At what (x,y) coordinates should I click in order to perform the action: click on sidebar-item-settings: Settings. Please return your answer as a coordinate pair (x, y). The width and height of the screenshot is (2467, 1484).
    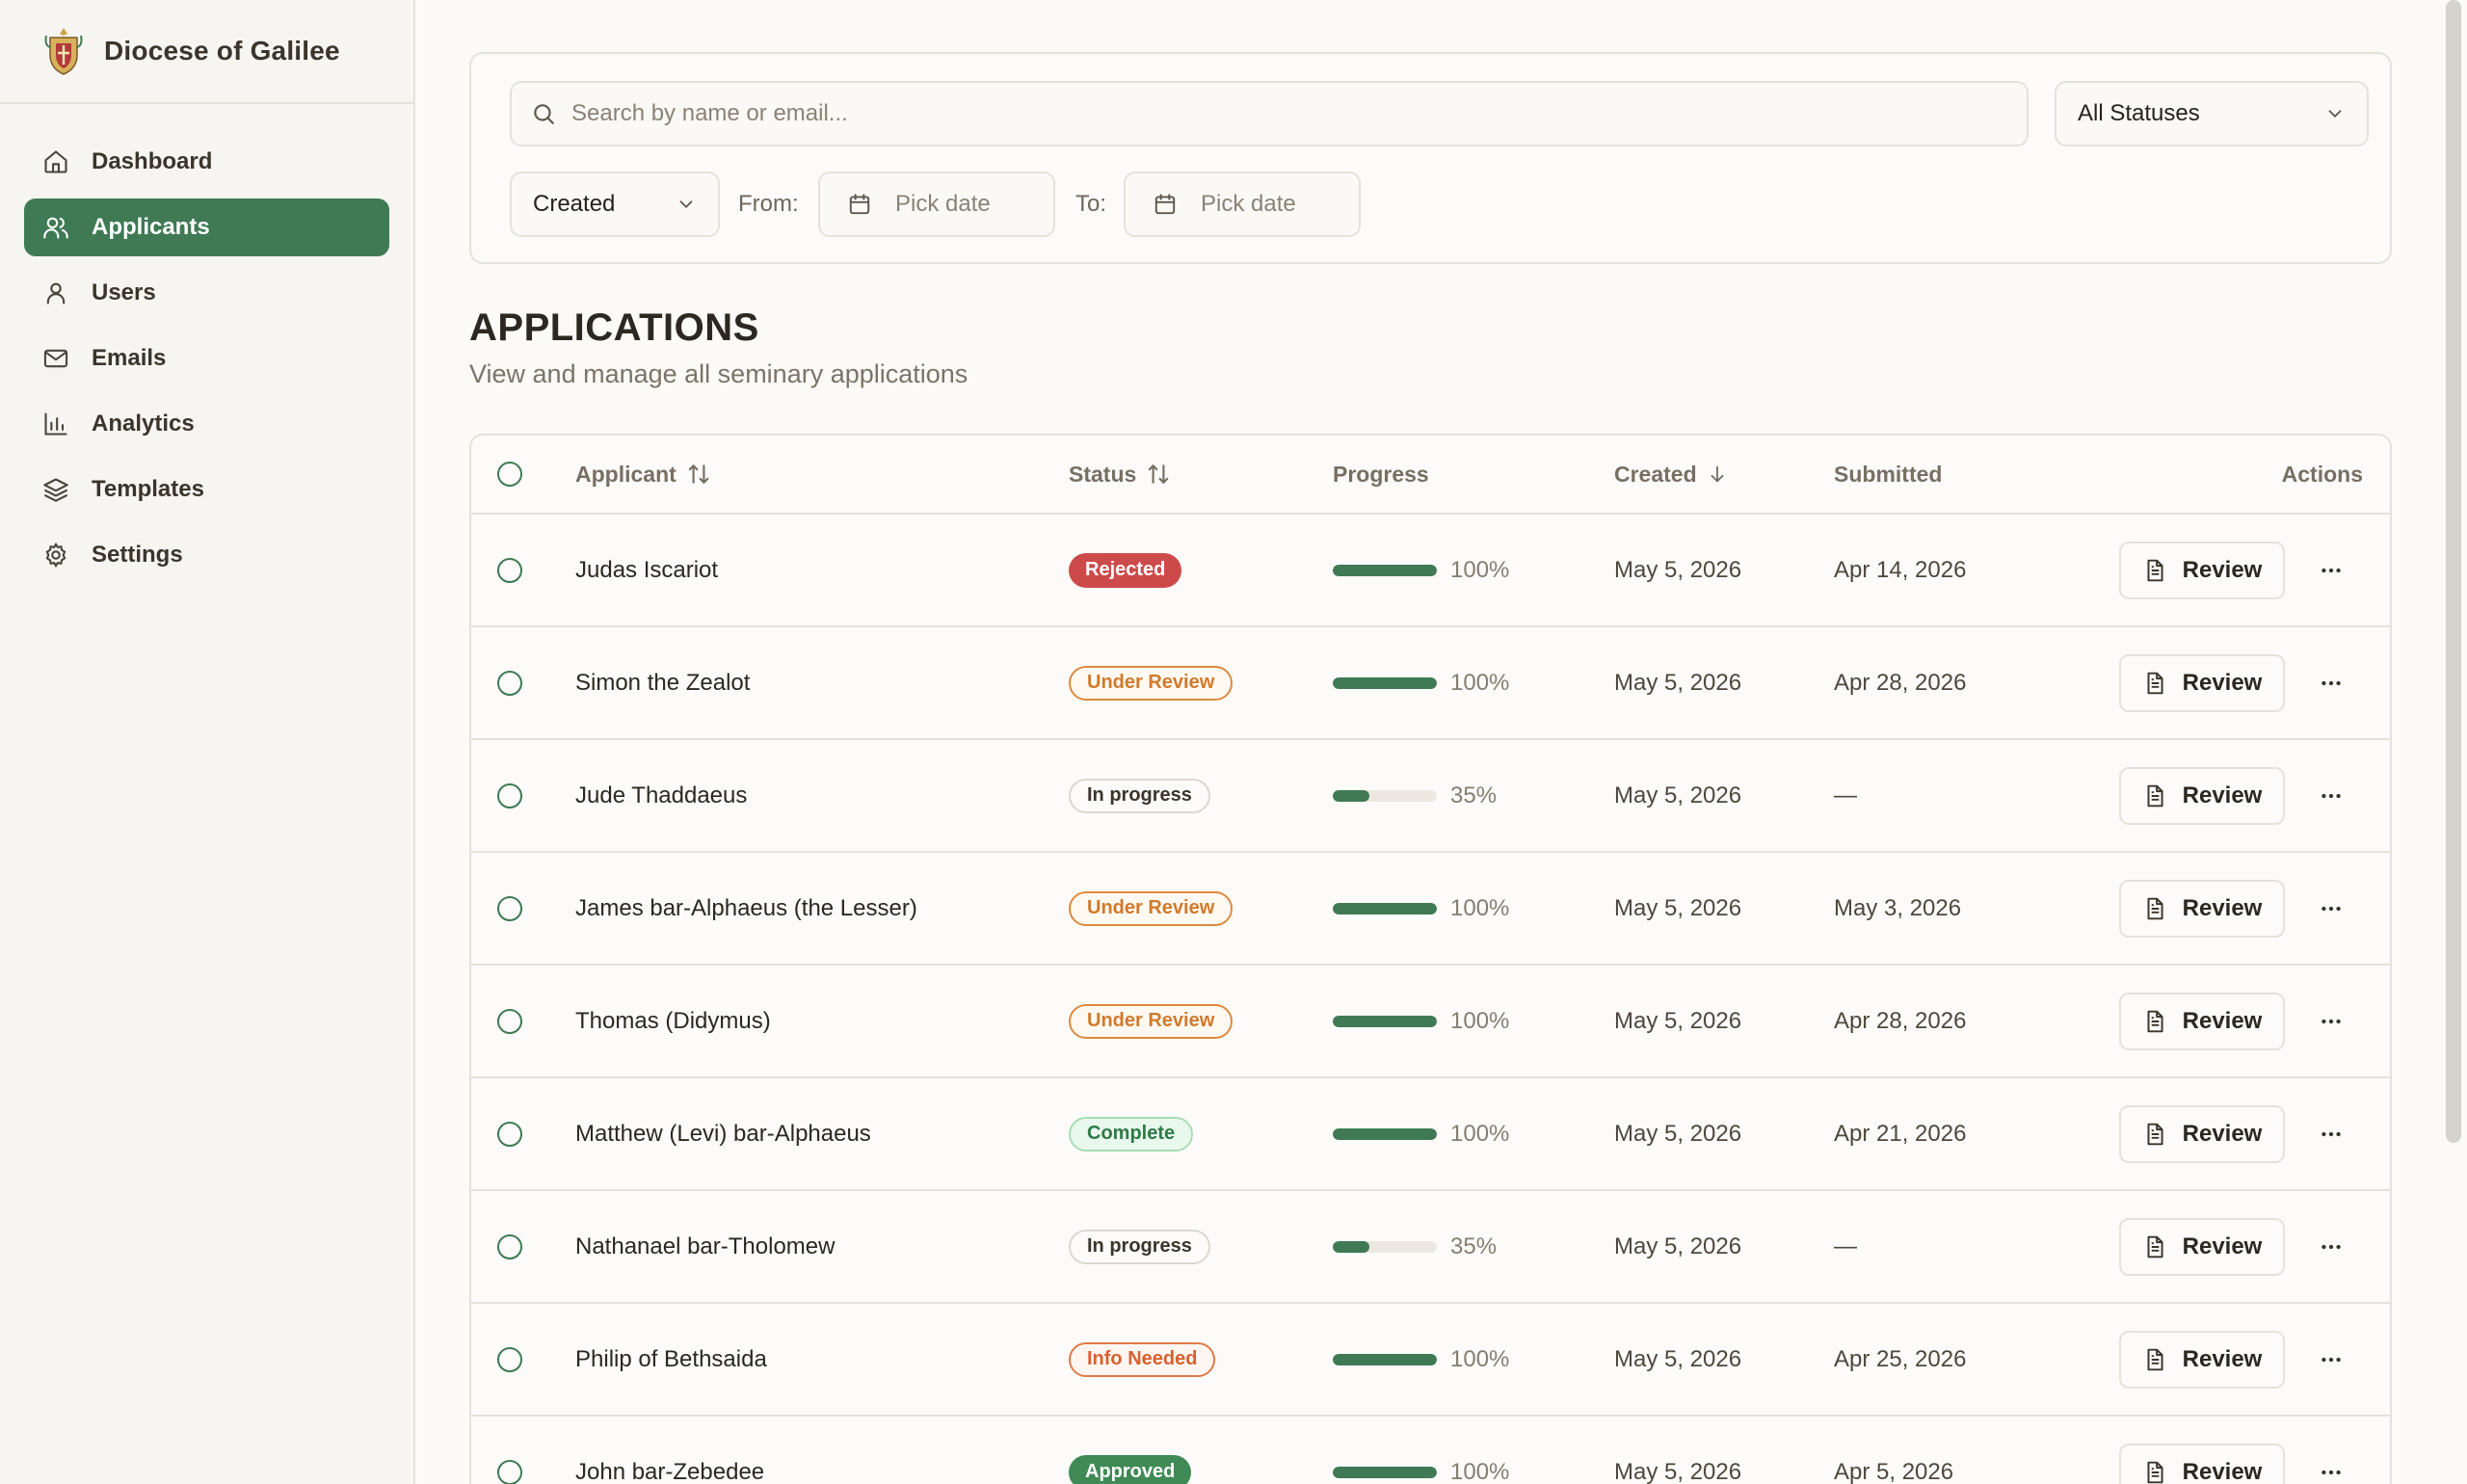
    Looking at the image, I should click on (206, 555).